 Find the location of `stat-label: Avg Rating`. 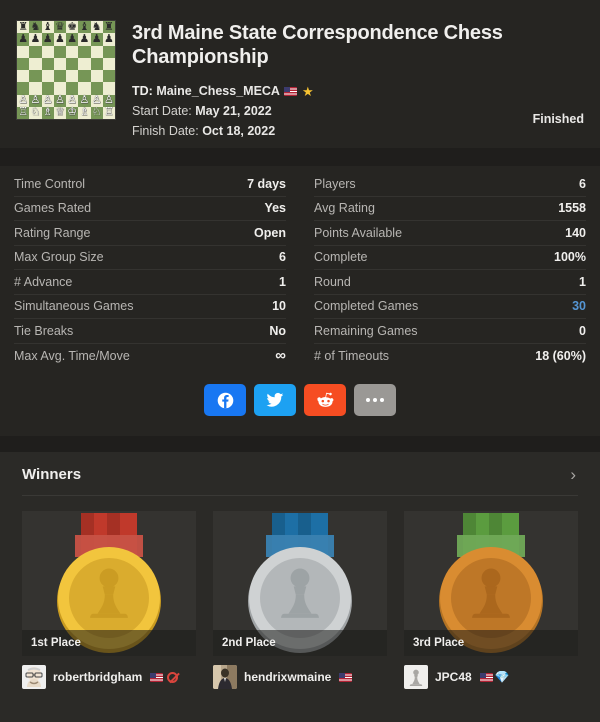

stat-label: Avg Rating is located at coordinates (344, 208).